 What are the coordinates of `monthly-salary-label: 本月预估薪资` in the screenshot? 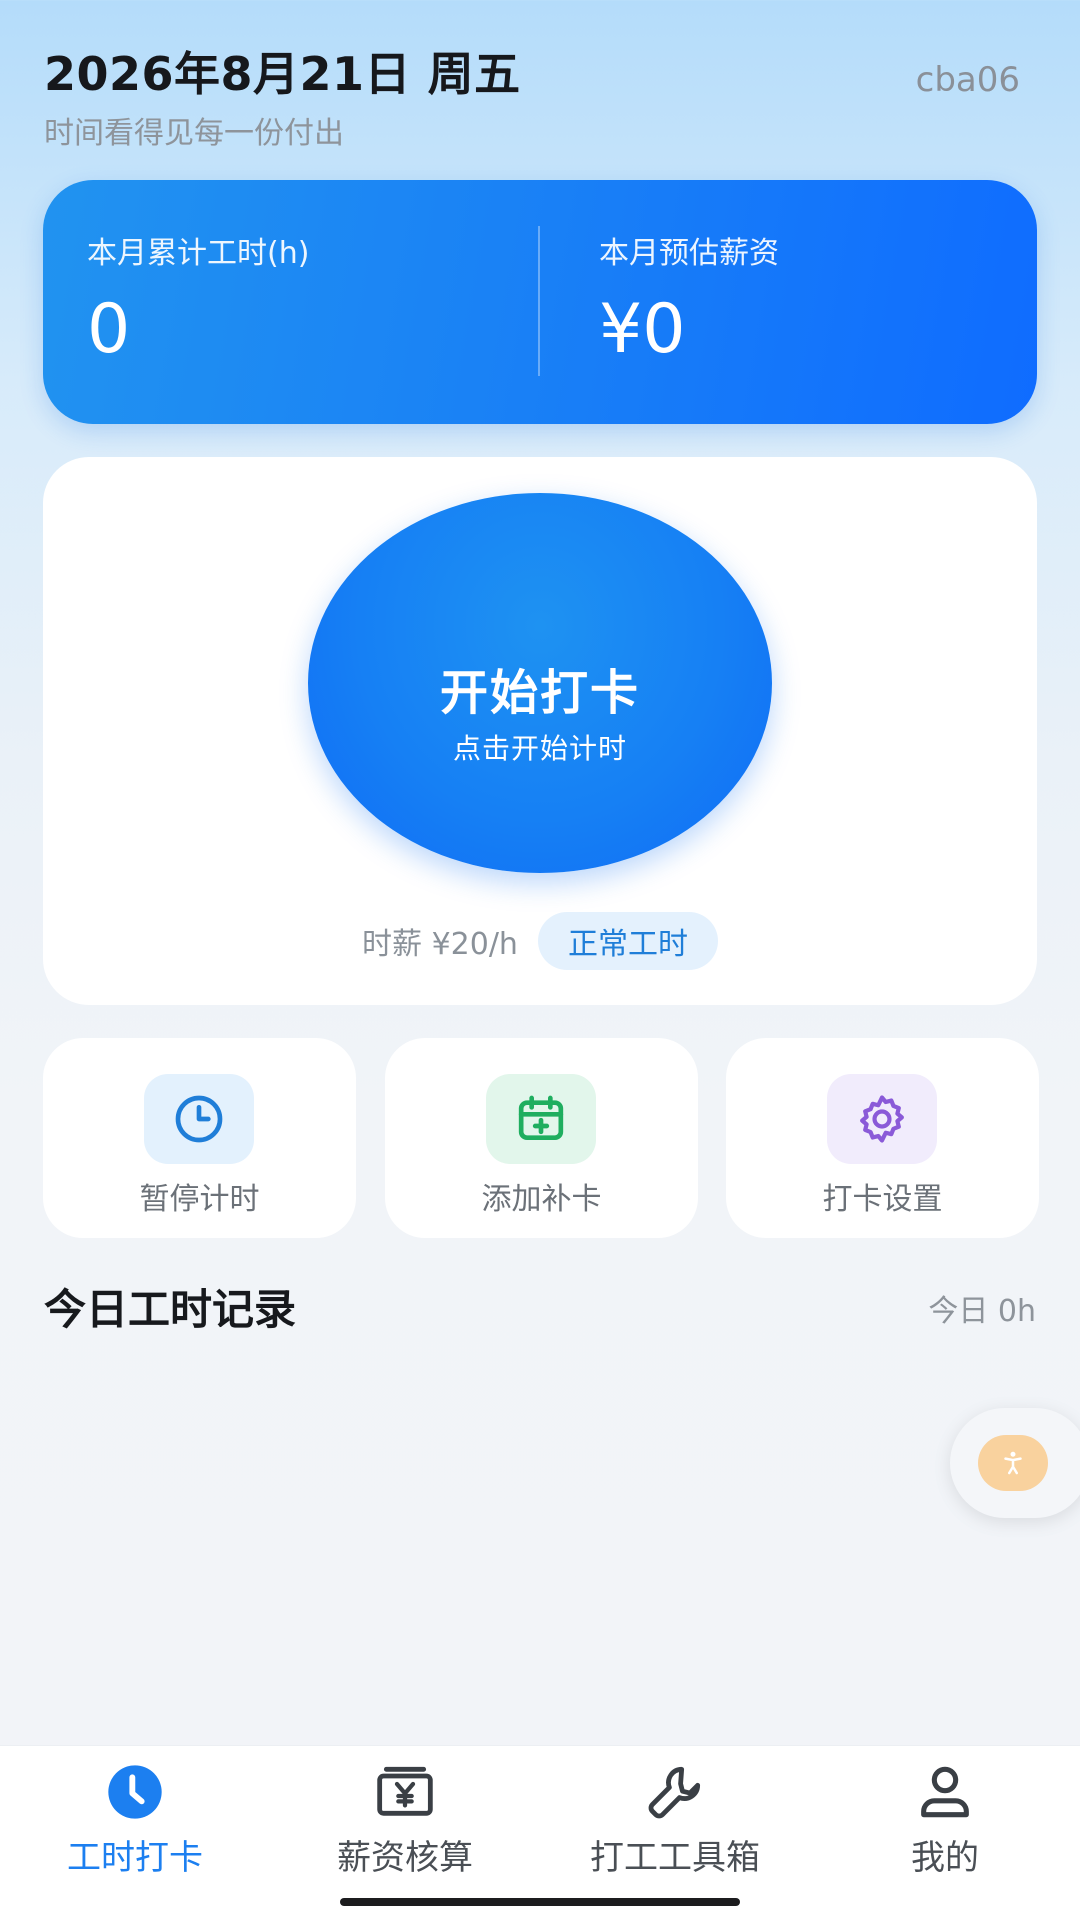 It's located at (689, 253).